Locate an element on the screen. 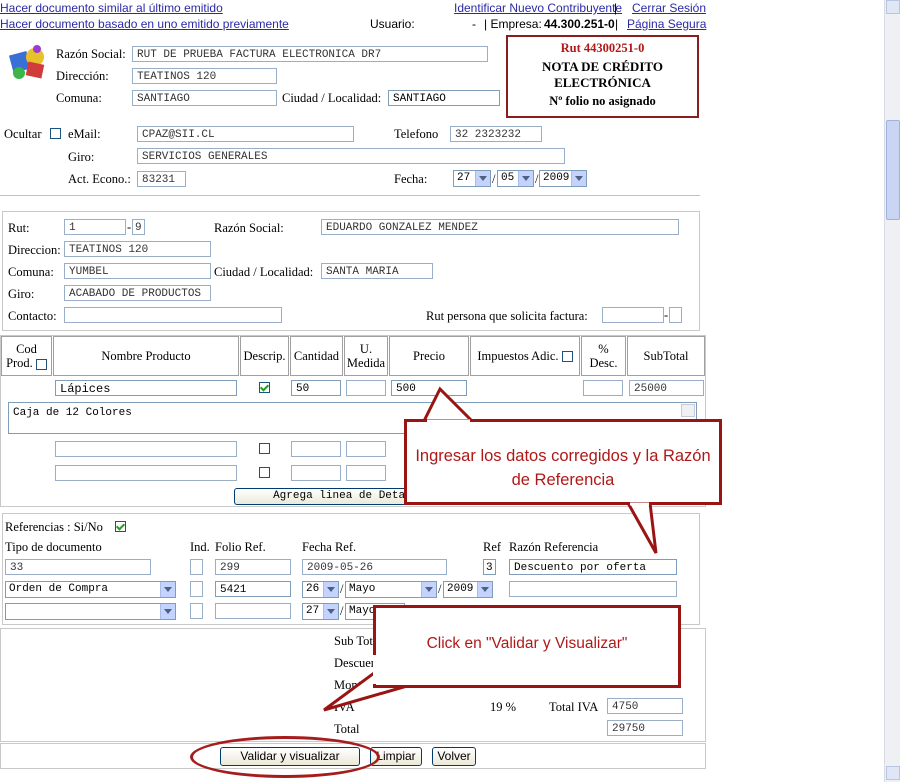 The image size is (900, 782). referencias-checkbox is located at coordinates (120, 526).